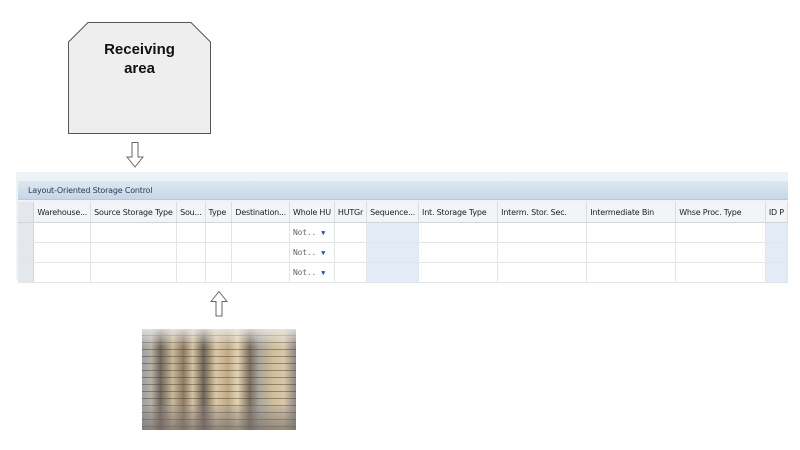  Describe the element at coordinates (777, 212) in the screenshot. I see `column-header: ID P` at that location.